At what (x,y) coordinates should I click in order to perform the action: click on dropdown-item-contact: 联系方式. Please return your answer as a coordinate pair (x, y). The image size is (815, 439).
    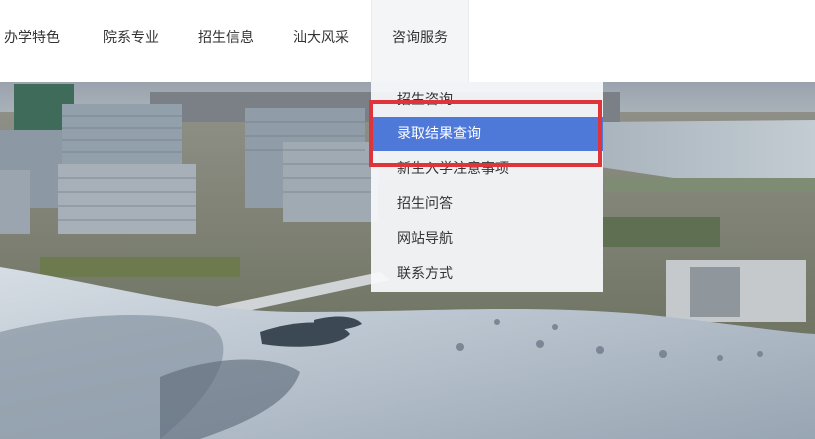
    Looking at the image, I should click on (487, 274).